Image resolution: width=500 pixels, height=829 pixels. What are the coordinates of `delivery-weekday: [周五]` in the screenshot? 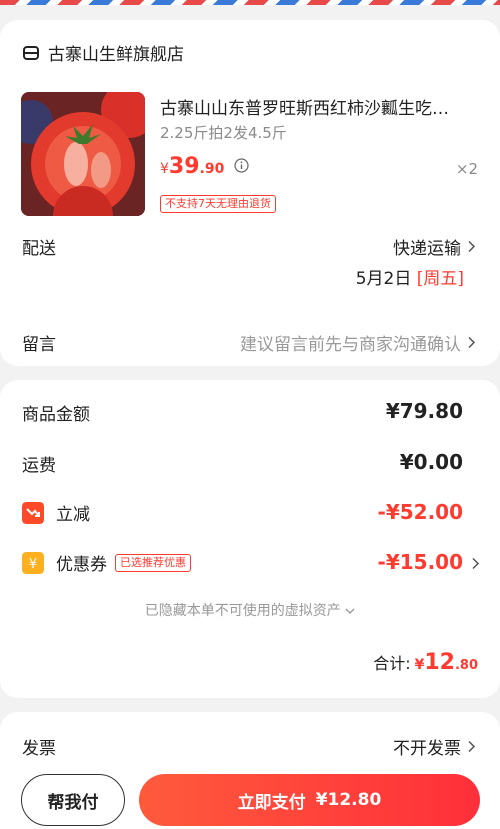 It's located at (440, 279).